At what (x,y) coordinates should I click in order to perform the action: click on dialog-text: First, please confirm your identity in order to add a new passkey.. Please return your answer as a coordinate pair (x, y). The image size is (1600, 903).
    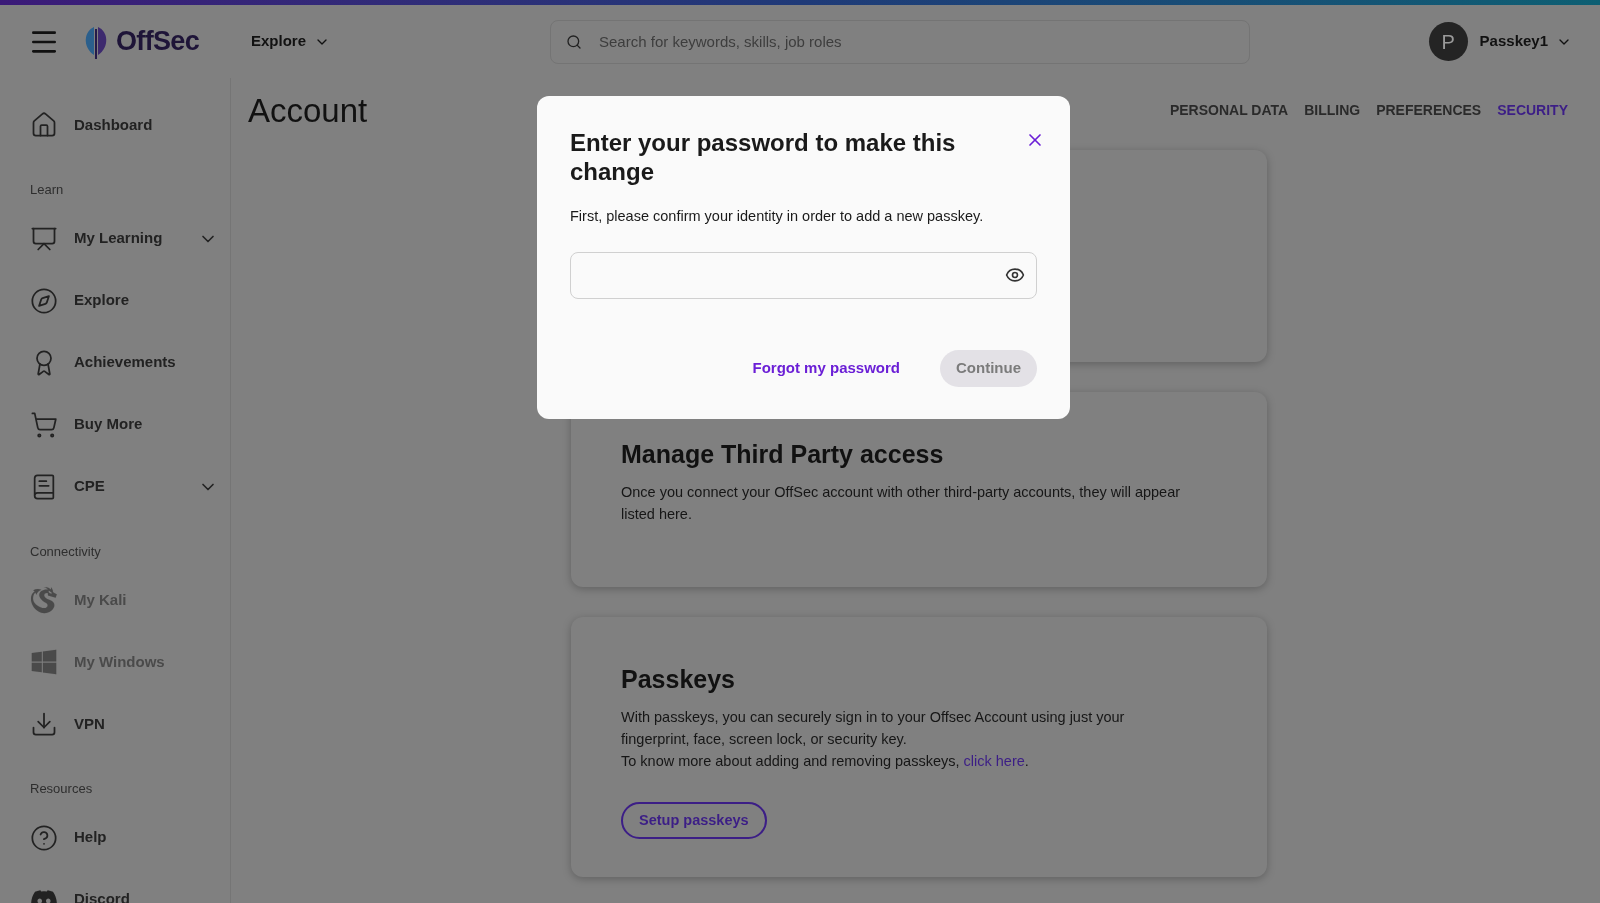
    Looking at the image, I should click on (777, 216).